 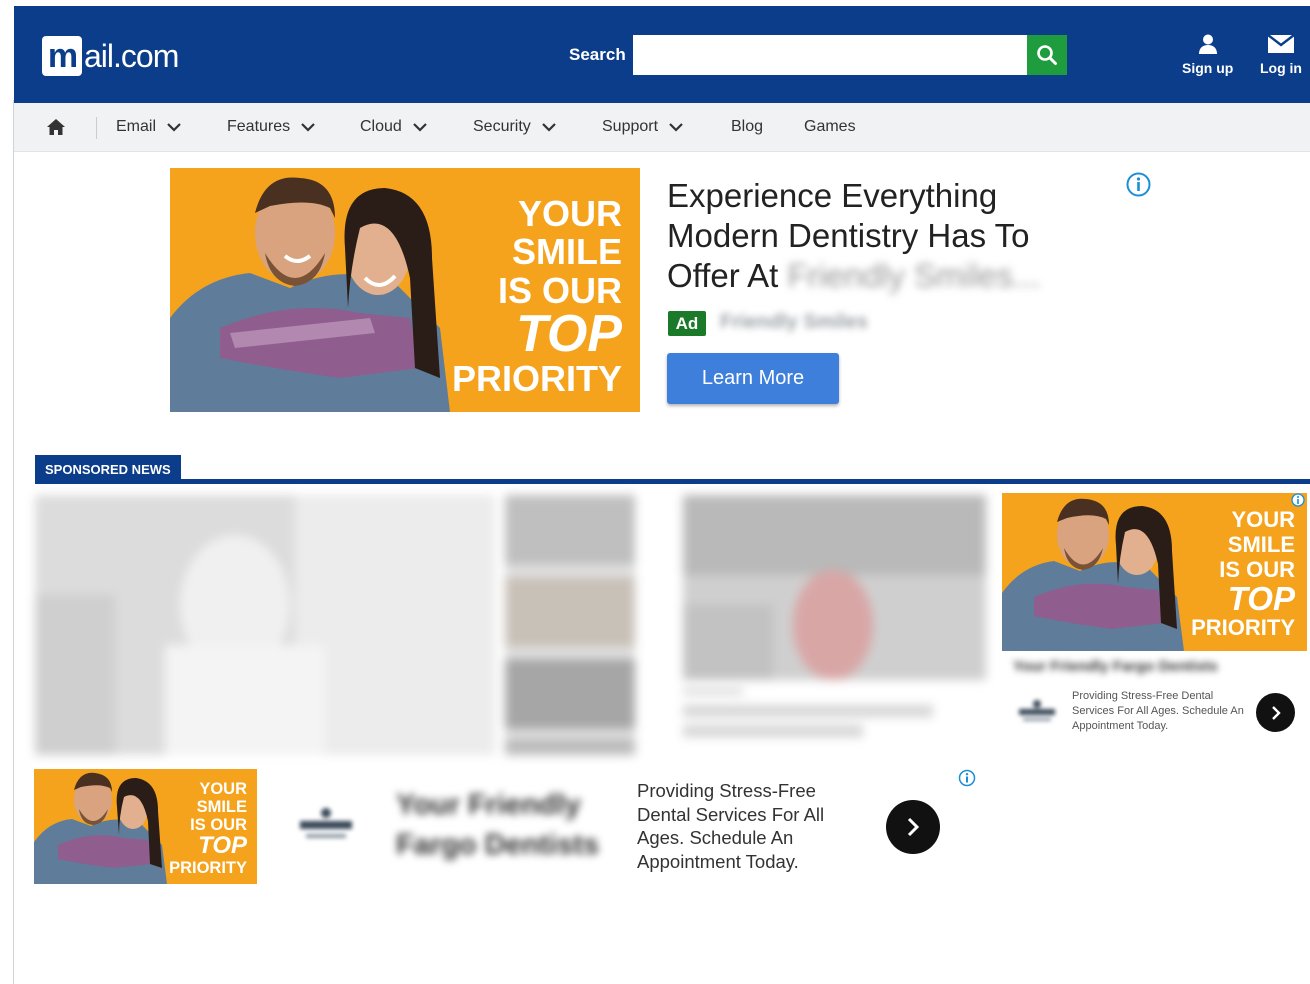 What do you see at coordinates (1263, 519) in the screenshot?
I see `side-ad-text-1: YOUR` at bounding box center [1263, 519].